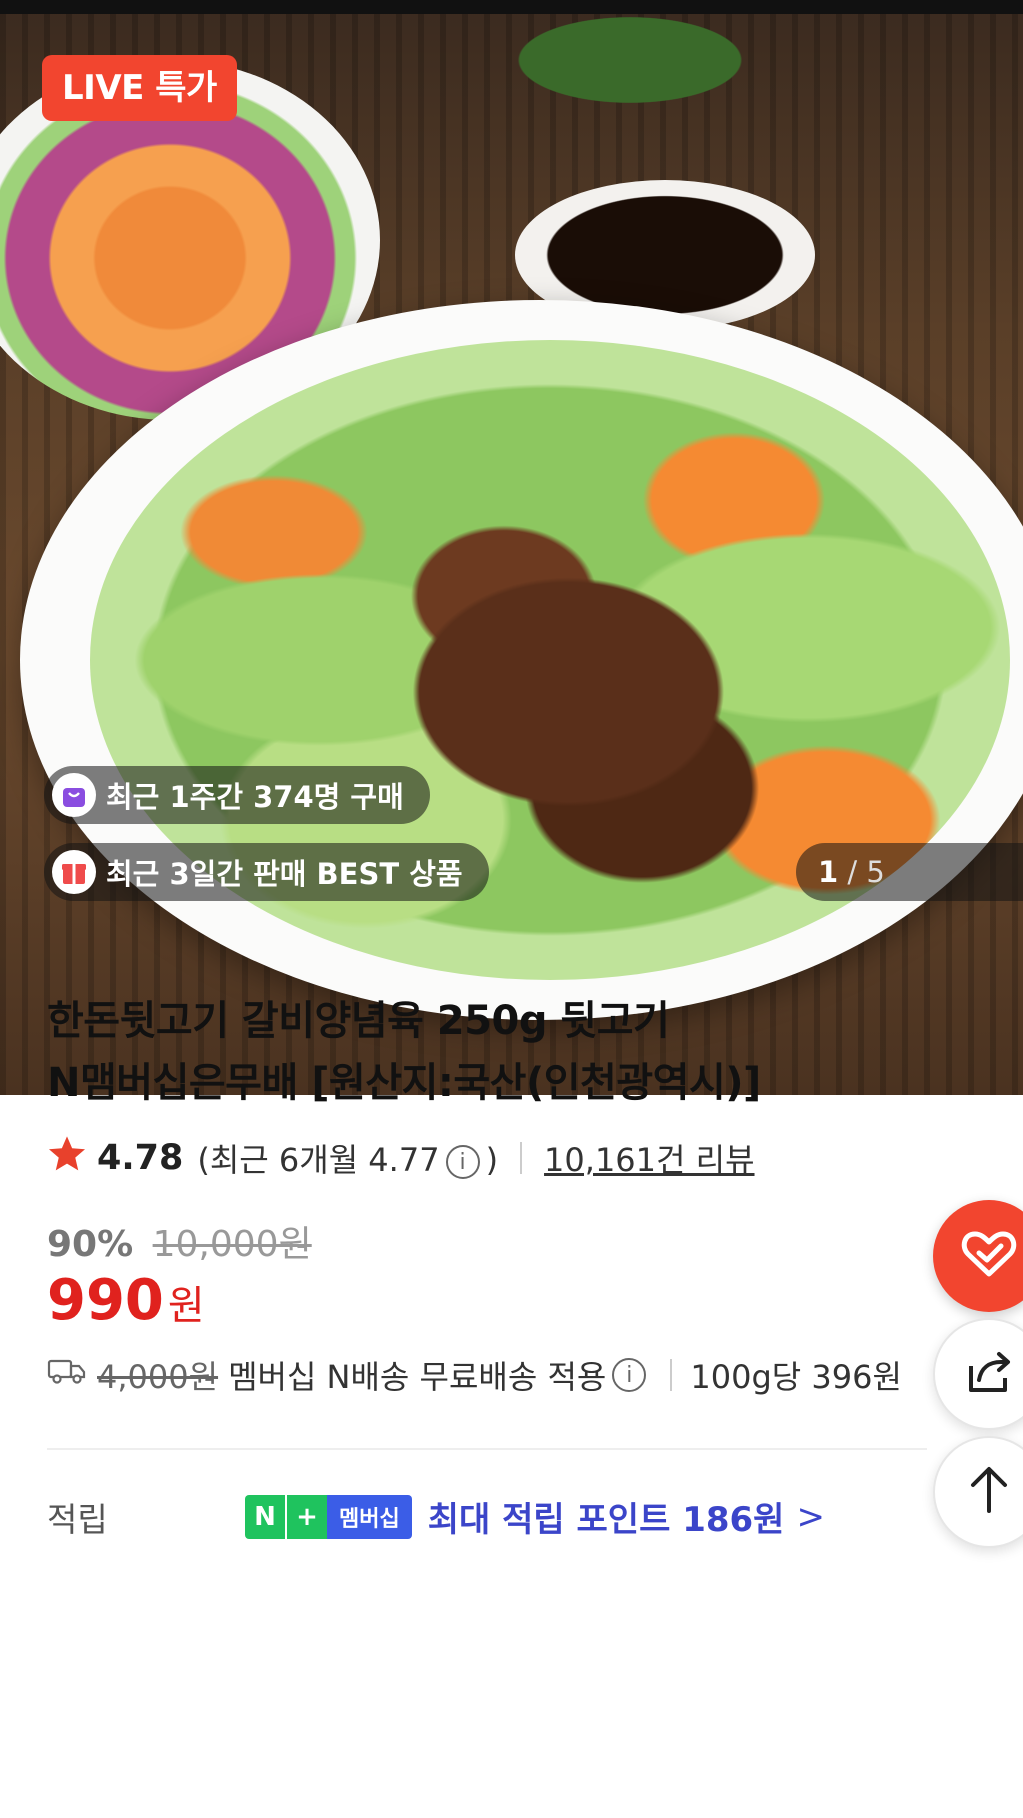 Image resolution: width=1023 pixels, height=1818 pixels. Describe the element at coordinates (511, 7) in the screenshot. I see `status-bar` at that location.